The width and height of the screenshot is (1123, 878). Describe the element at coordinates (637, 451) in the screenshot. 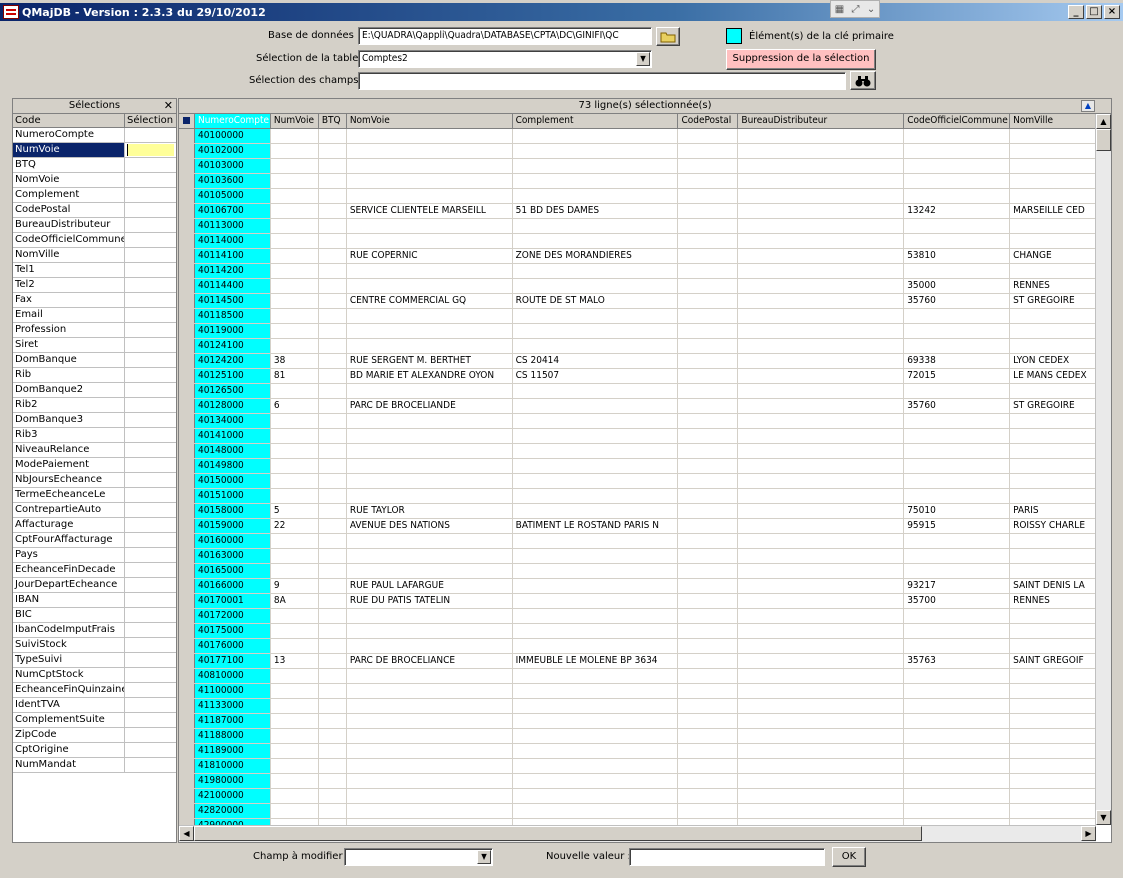

I see `table-row: 40148000` at that location.